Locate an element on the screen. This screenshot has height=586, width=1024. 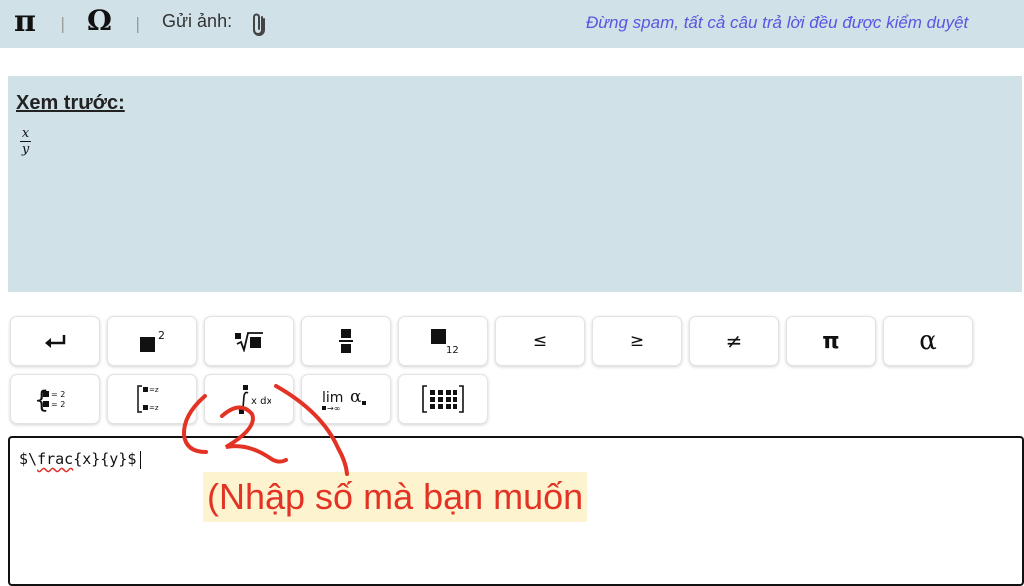
matrix-button is located at coordinates (443, 399).